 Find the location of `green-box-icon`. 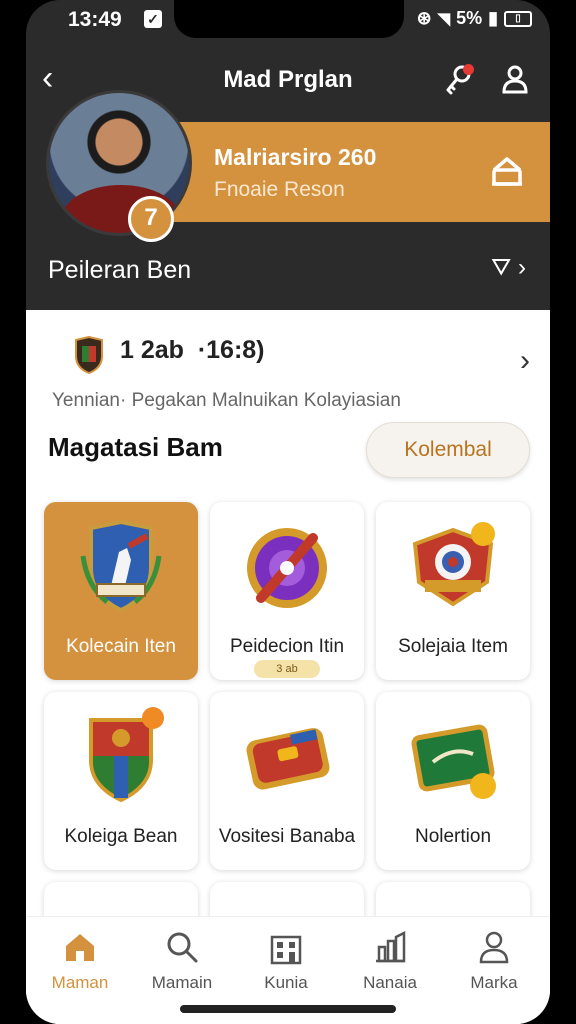

green-box-icon is located at coordinates (453, 761).